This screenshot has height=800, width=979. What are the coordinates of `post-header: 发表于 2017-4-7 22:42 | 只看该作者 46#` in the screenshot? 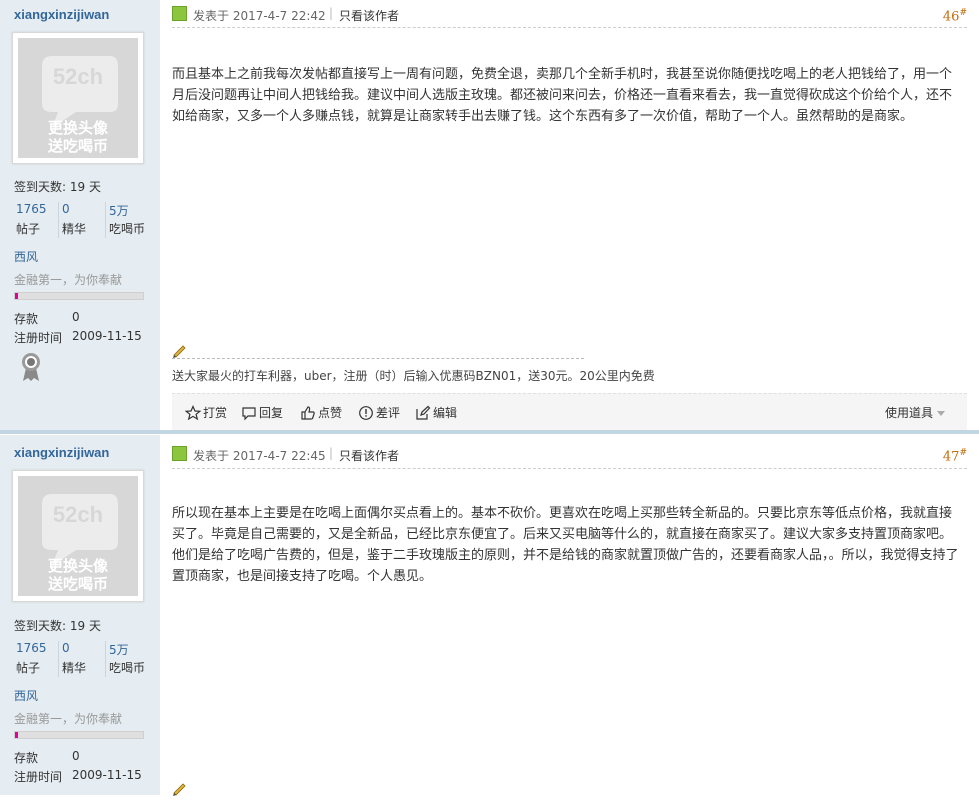 It's located at (569, 14).